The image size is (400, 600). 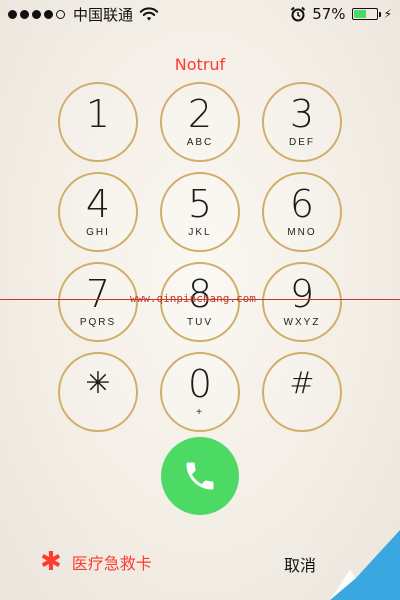 I want to click on key-digit: 7, so click(x=98, y=294).